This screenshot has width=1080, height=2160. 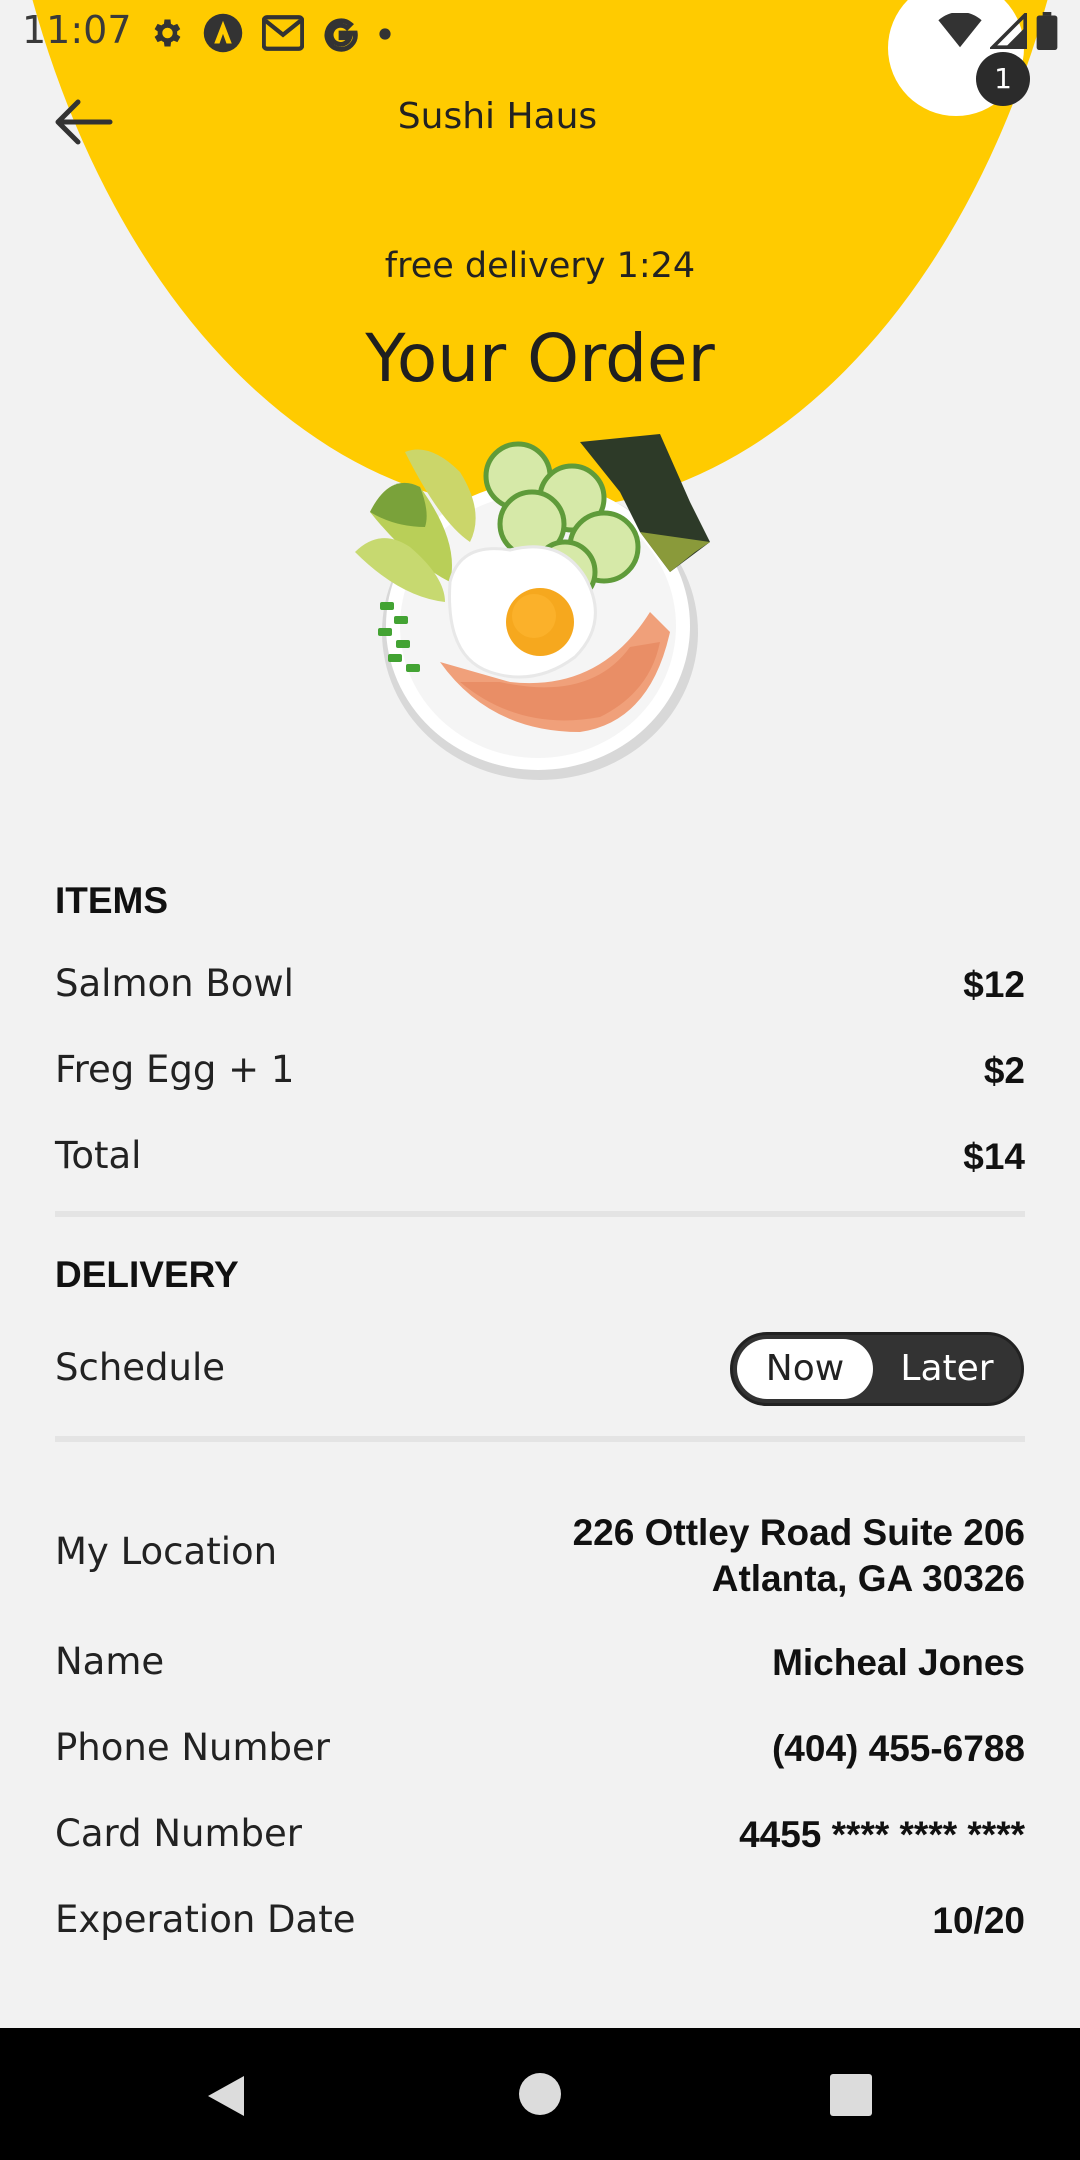 I want to click on card-label: Card Number, so click(x=178, y=1833).